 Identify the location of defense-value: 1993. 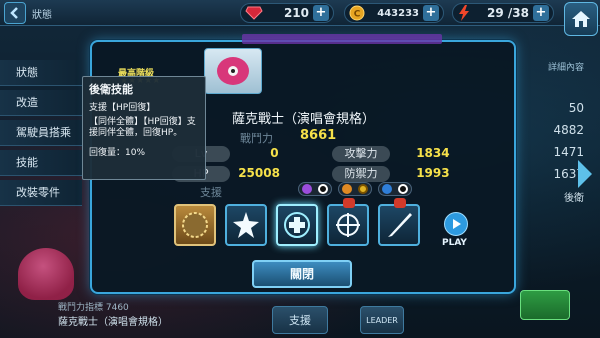
(433, 173).